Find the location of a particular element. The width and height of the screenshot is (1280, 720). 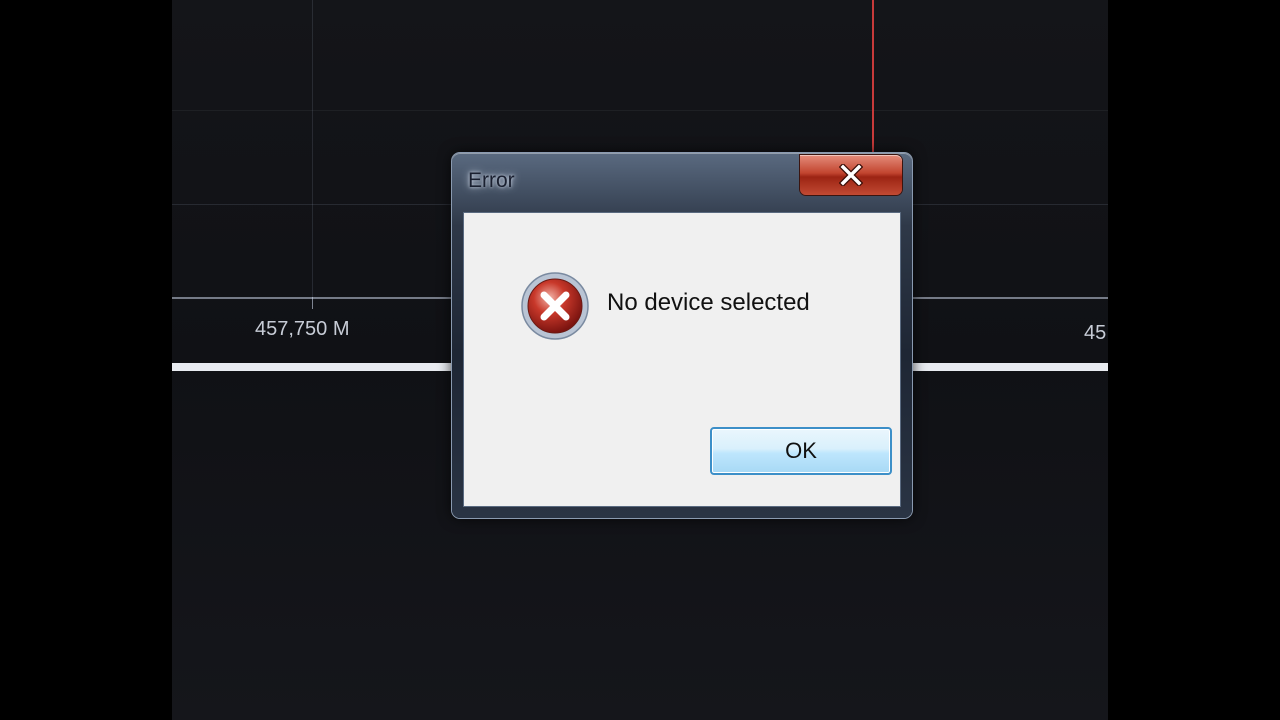

error-icon is located at coordinates (555, 306).